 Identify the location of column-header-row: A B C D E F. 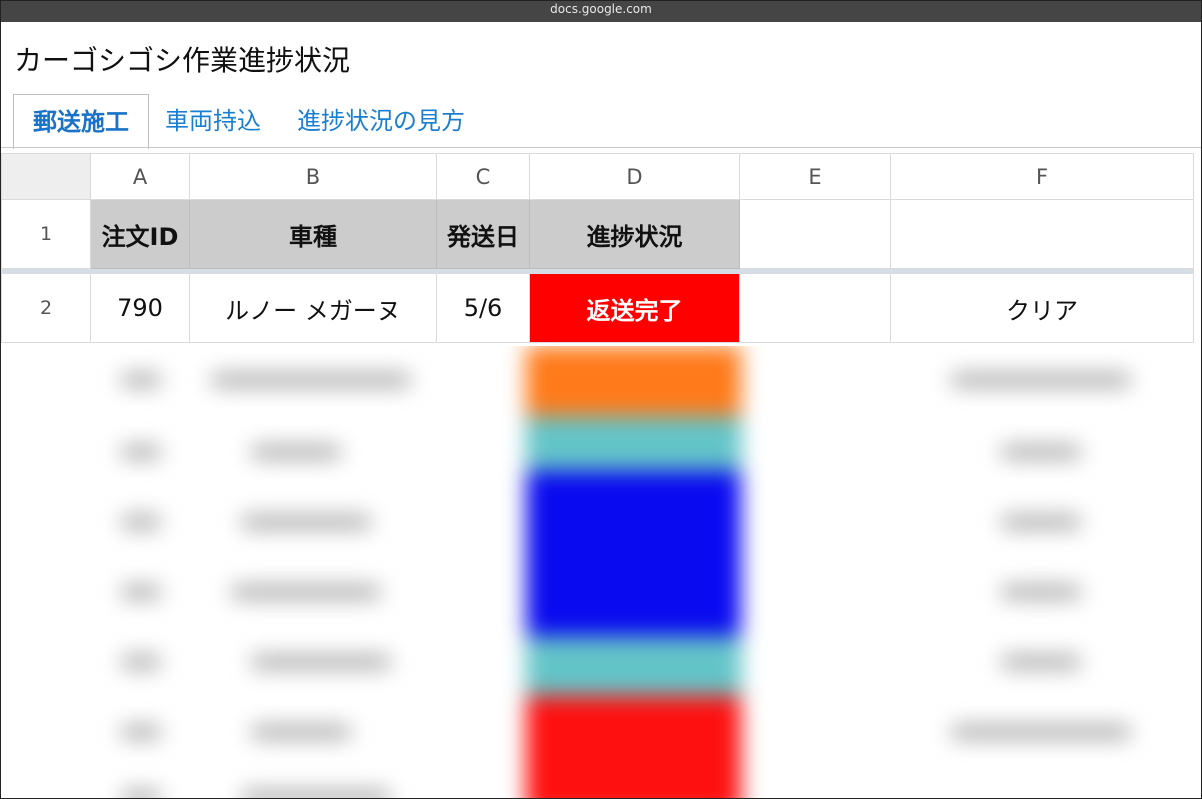
(597, 176).